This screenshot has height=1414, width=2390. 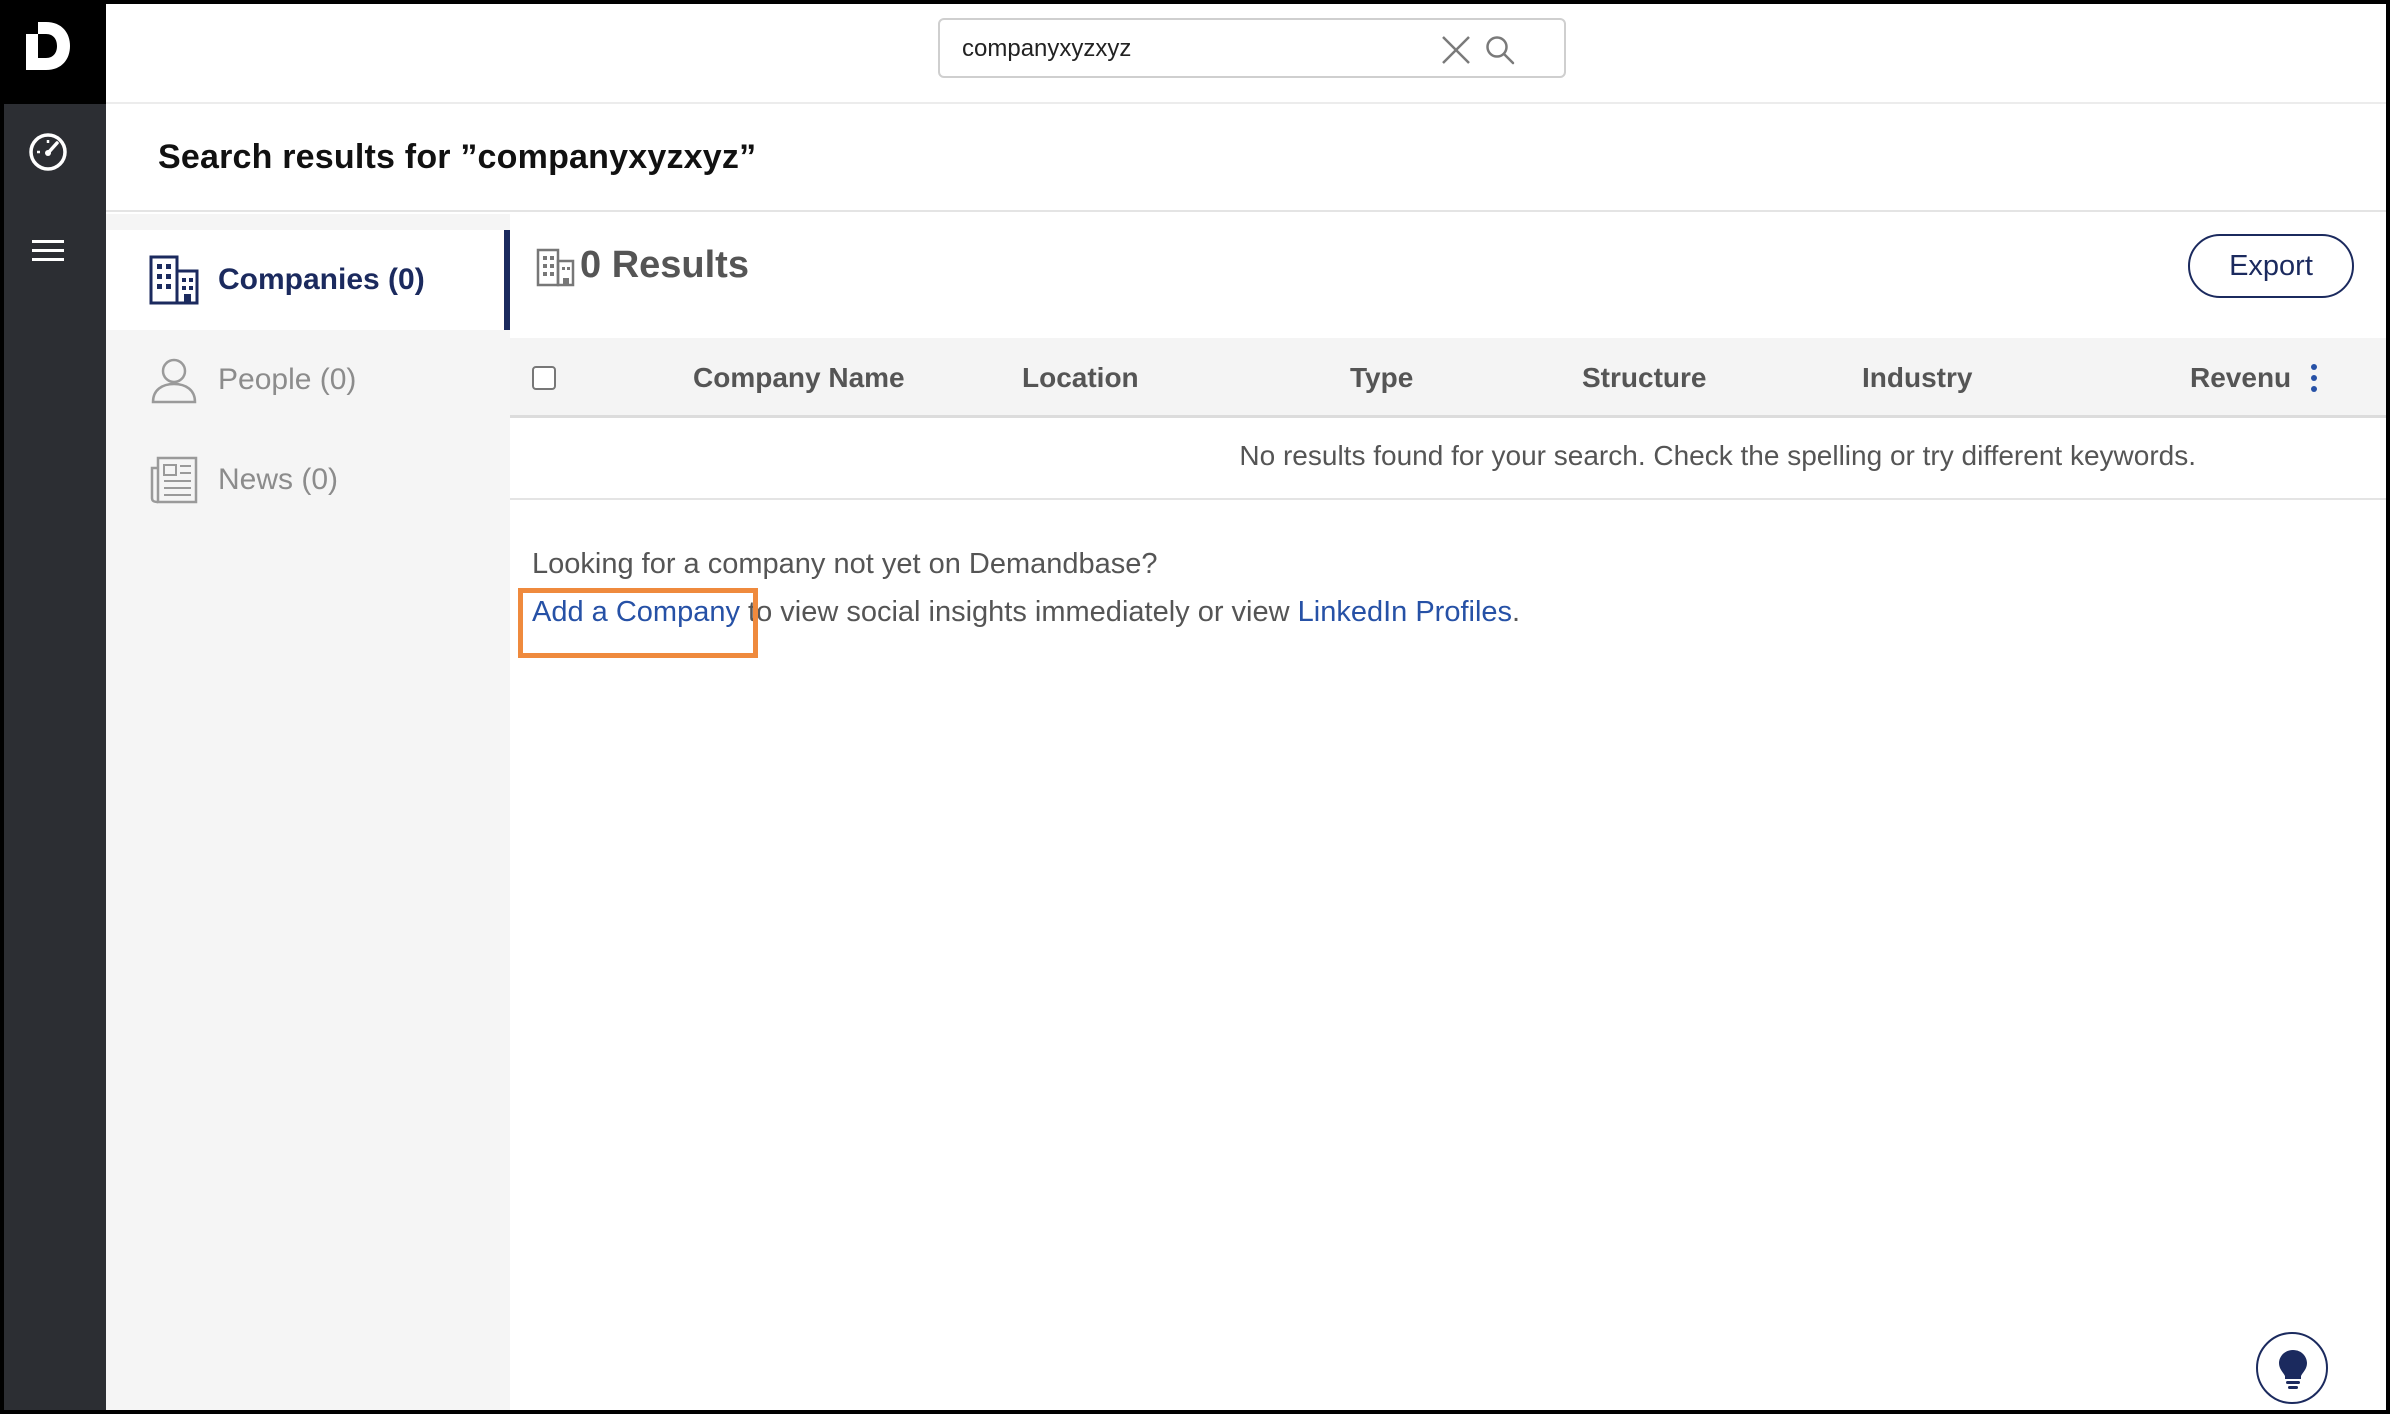 What do you see at coordinates (308, 812) in the screenshot?
I see `category-nav: Companies (0) People (0) News (0)` at bounding box center [308, 812].